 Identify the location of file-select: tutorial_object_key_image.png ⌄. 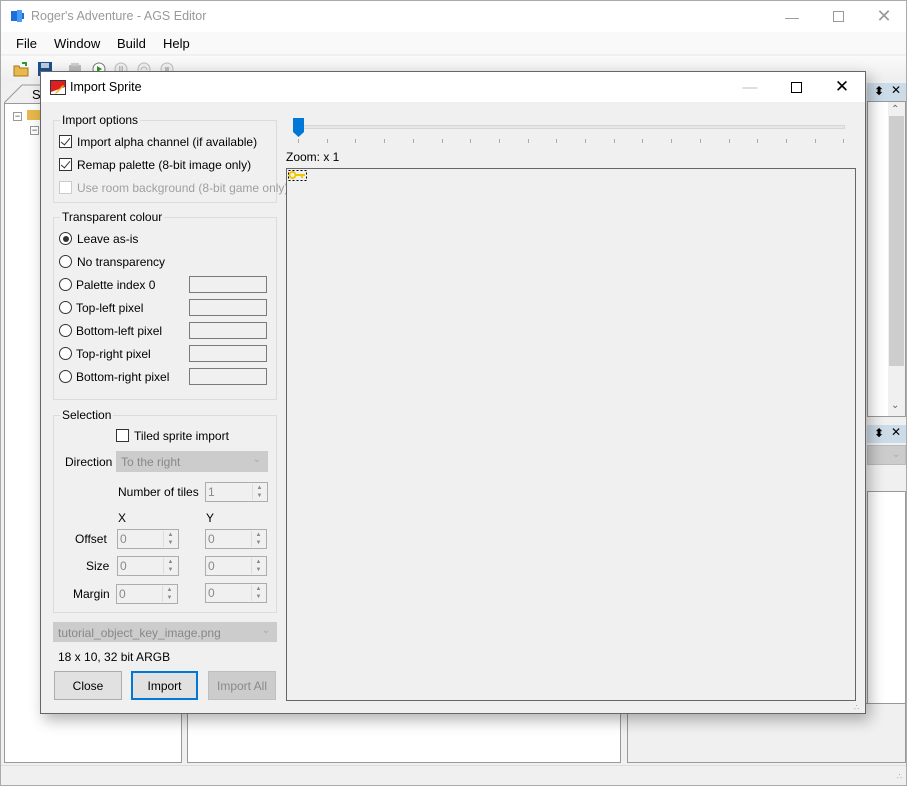
(165, 632).